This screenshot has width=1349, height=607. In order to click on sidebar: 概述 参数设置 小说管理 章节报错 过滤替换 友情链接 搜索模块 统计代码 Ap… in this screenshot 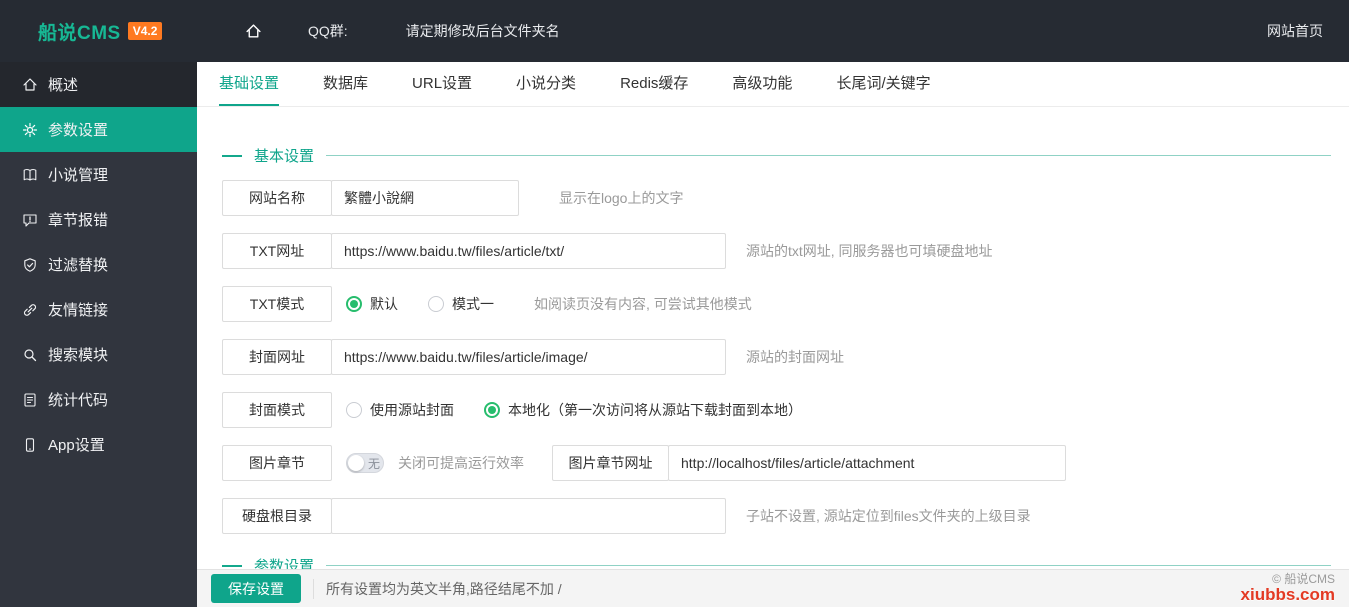, I will do `click(98, 334)`.